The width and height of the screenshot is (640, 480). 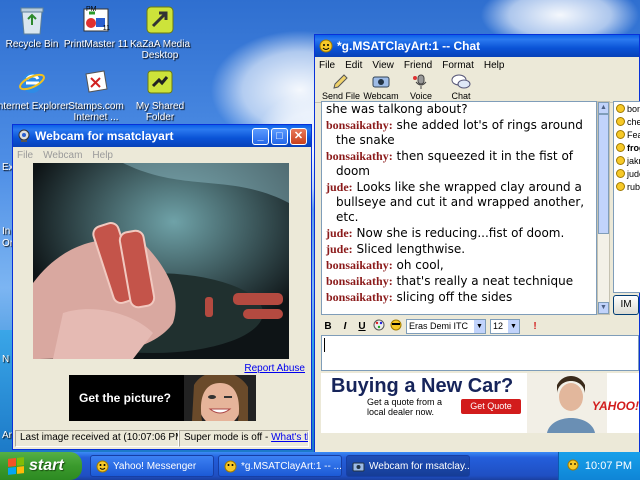 What do you see at coordinates (485, 281) in the screenshot?
I see `chat-message-text: that's really a neat technique` at bounding box center [485, 281].